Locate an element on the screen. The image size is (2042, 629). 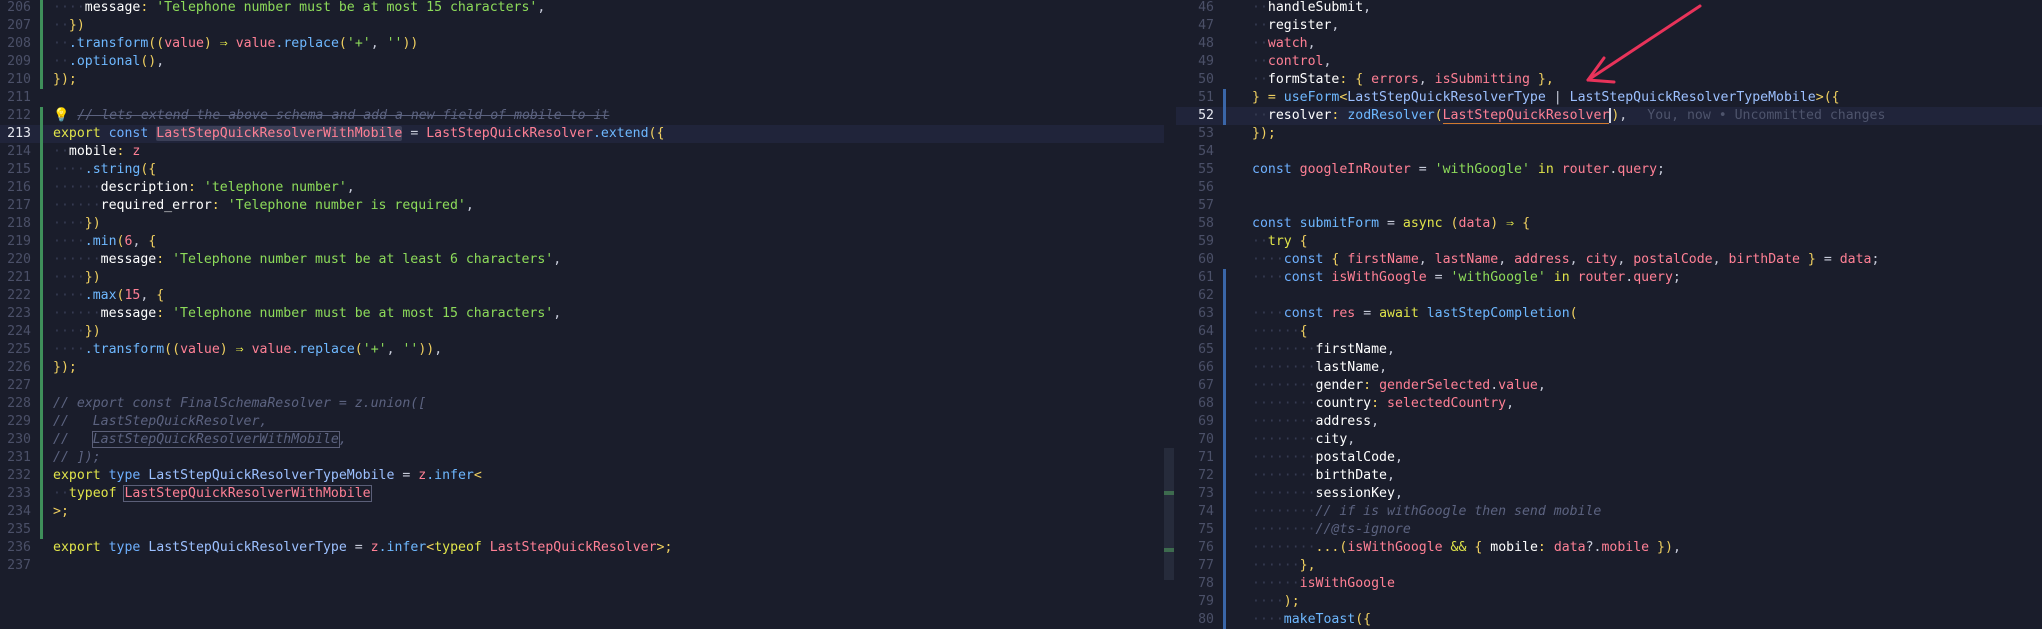
code-line: 215 ····.string({ is located at coordinates (582, 170).